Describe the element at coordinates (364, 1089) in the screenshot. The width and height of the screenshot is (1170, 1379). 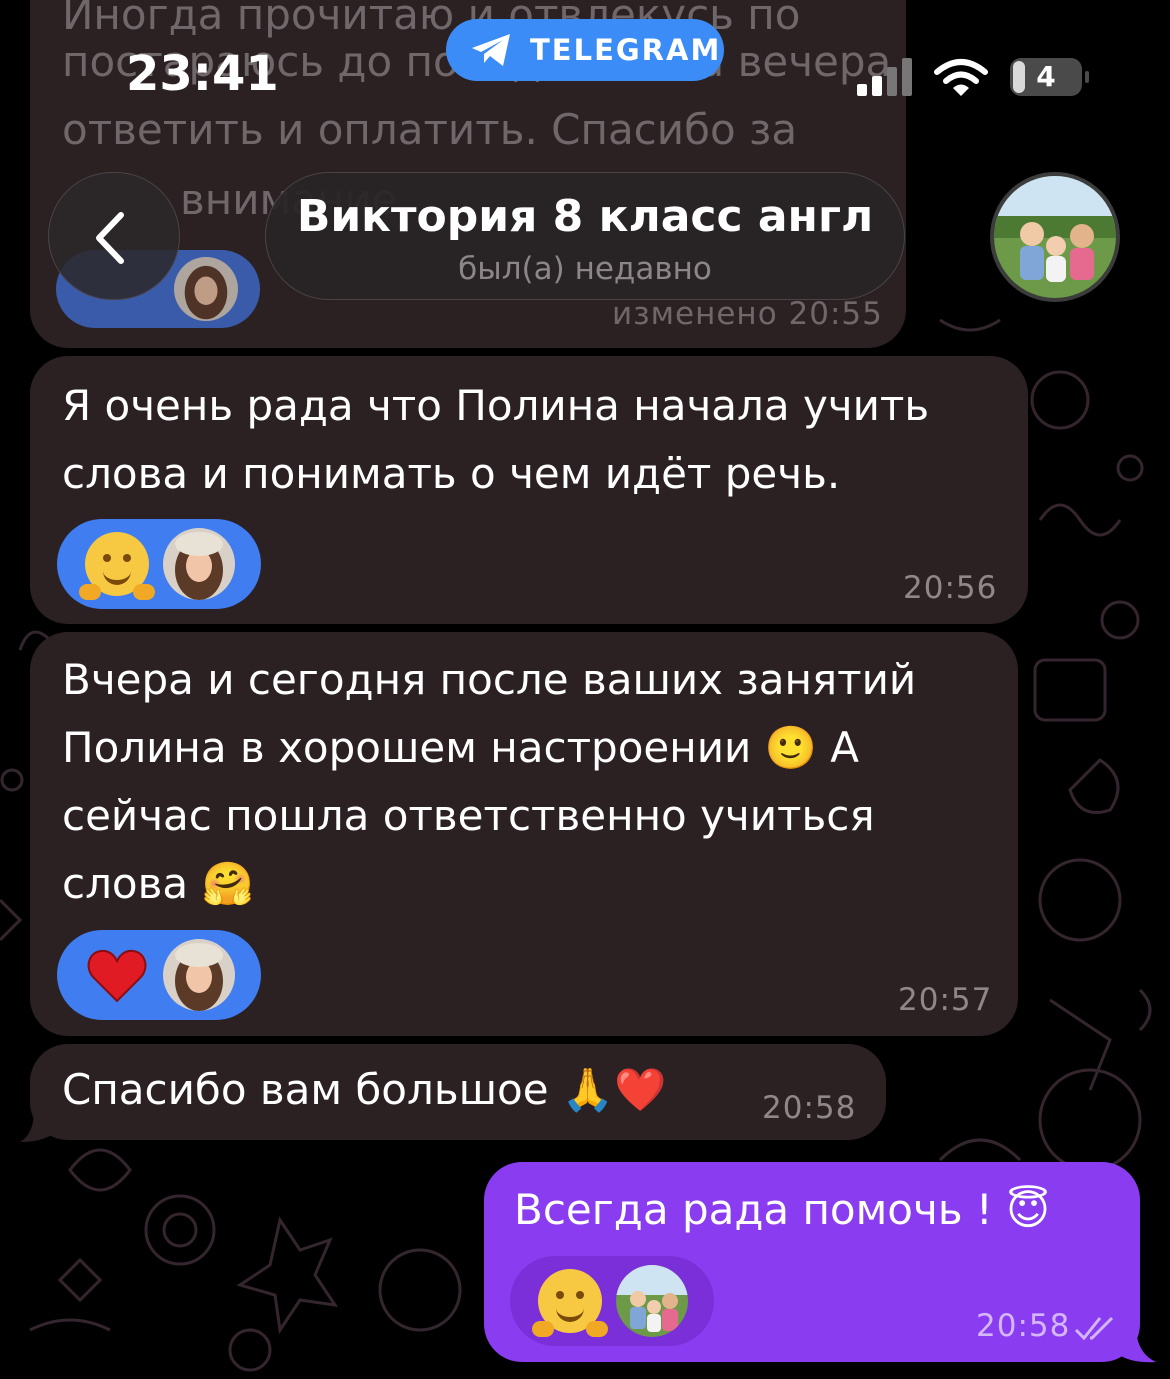
I see `message-text: Спасибо вам большое 🙏❤️` at that location.